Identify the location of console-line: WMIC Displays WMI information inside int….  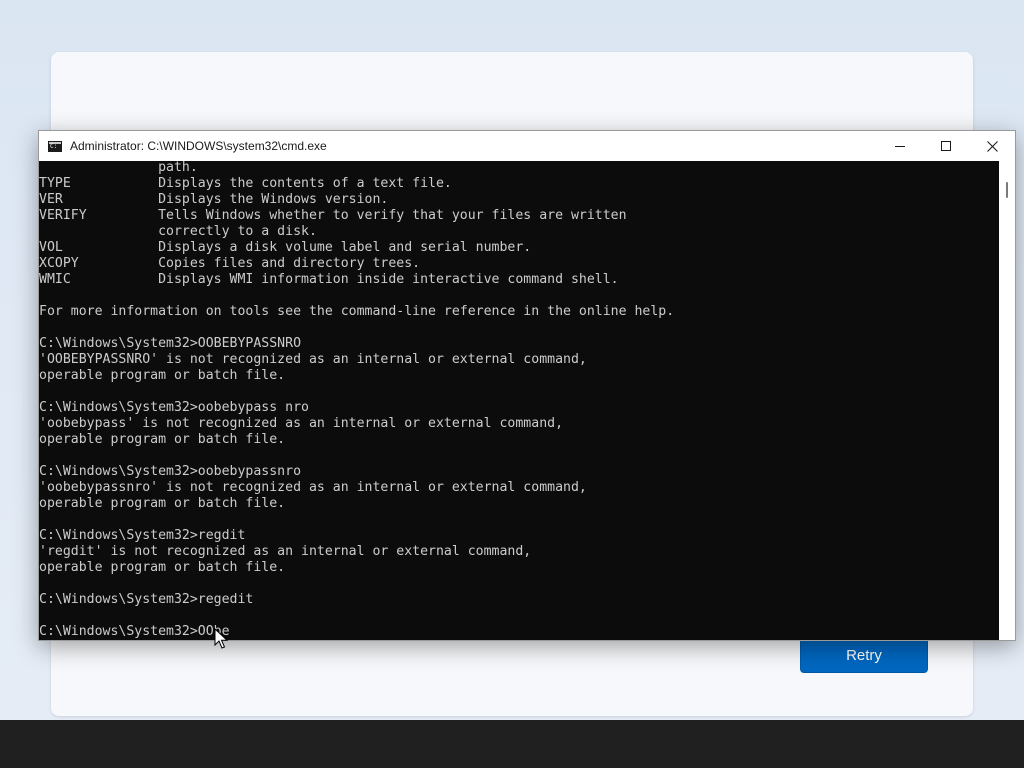
(329, 279).